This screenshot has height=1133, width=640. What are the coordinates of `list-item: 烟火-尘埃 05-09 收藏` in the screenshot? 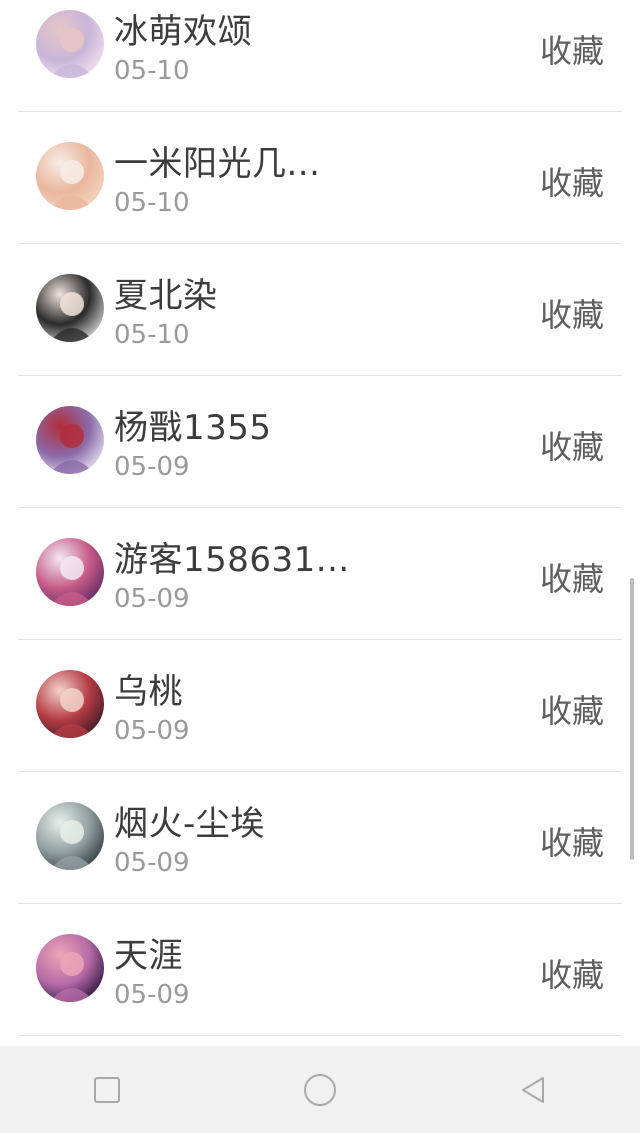 It's located at (320, 838).